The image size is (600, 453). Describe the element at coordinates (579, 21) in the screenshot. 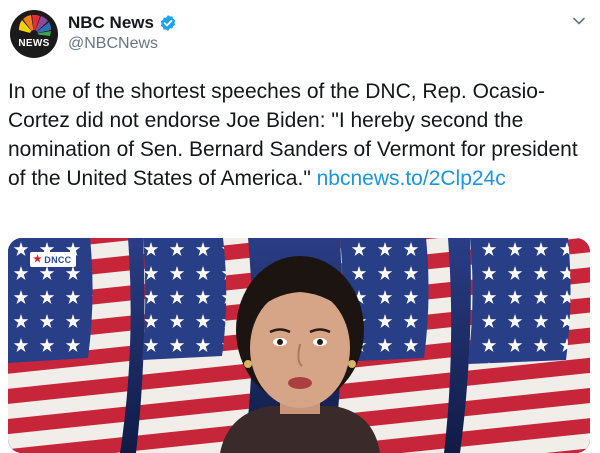

I see `chevron-down-icon` at that location.